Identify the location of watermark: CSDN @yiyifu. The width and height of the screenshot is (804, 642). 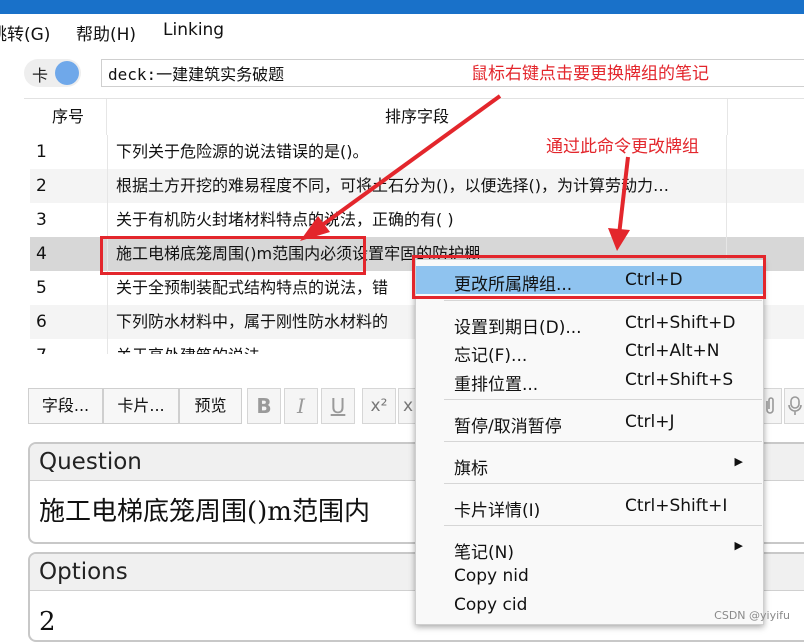
(752, 615).